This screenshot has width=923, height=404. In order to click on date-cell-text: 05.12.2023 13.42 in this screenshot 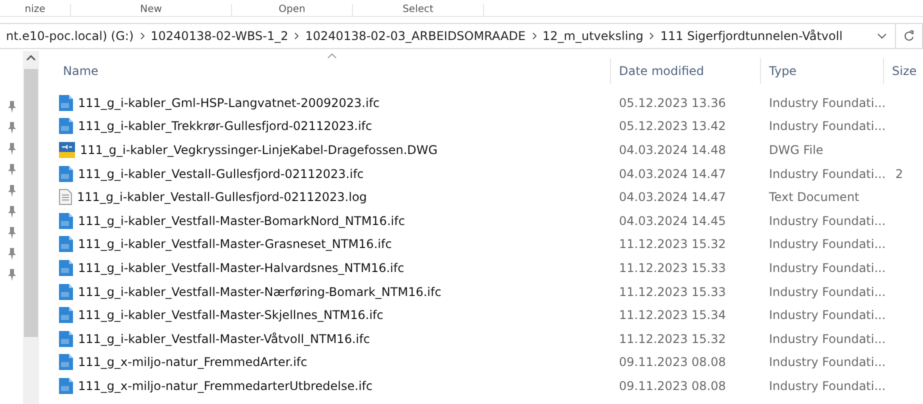, I will do `click(672, 126)`.